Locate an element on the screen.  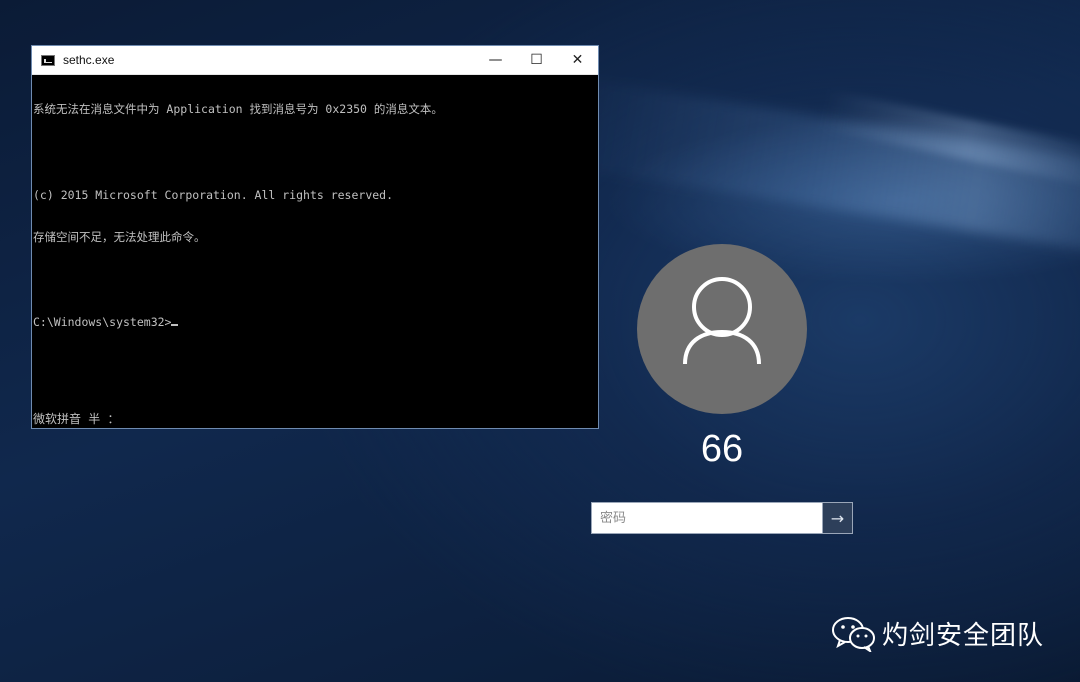
arrow-right-icon: → is located at coordinates (837, 518).